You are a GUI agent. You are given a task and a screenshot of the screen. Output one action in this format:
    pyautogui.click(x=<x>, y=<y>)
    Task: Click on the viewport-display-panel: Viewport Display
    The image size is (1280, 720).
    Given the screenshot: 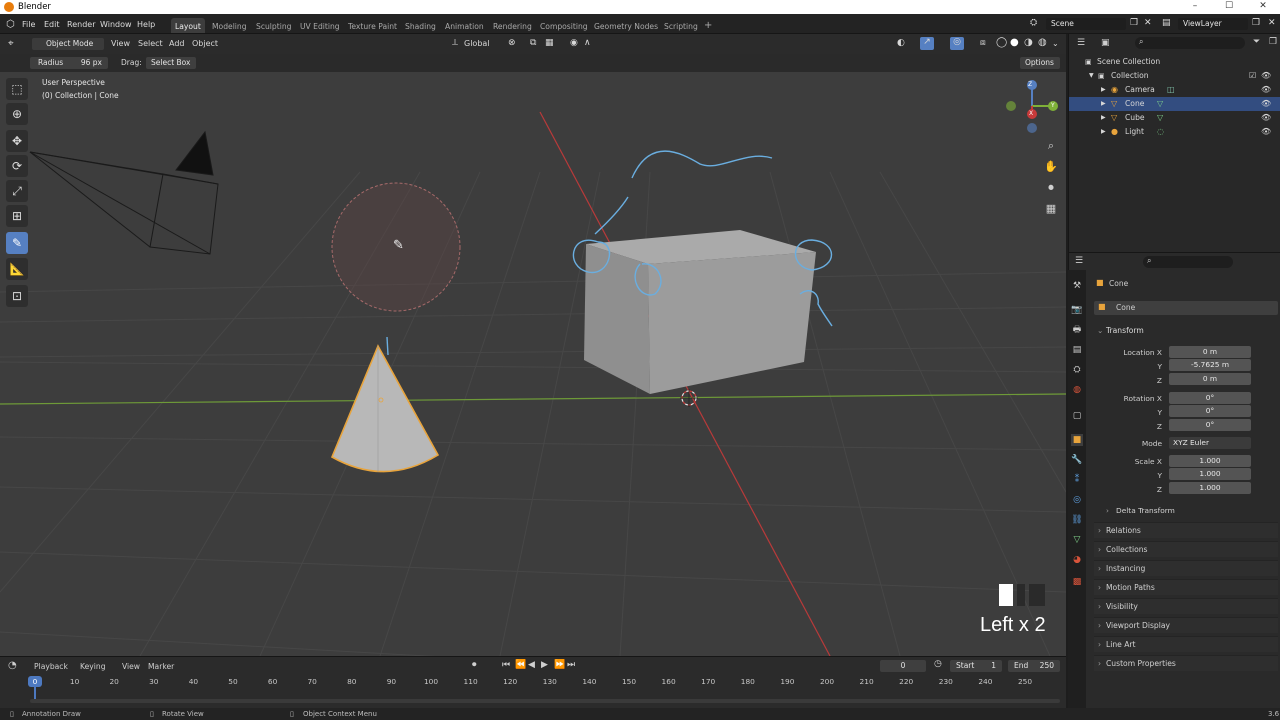 What is the action you would take?
    pyautogui.click(x=1186, y=625)
    